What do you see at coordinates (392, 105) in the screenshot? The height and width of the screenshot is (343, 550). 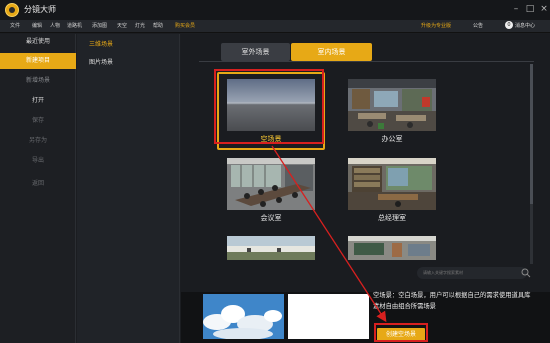 I see `office-thumbnail` at bounding box center [392, 105].